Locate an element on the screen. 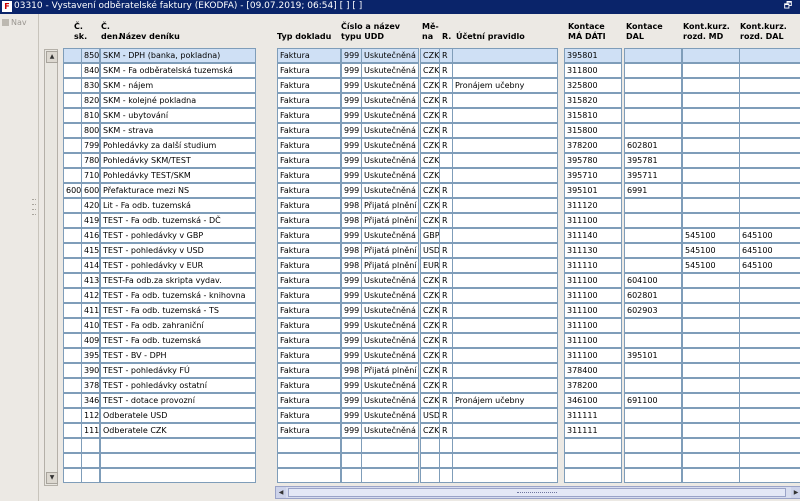  cell-den: 413 is located at coordinates (90, 280).